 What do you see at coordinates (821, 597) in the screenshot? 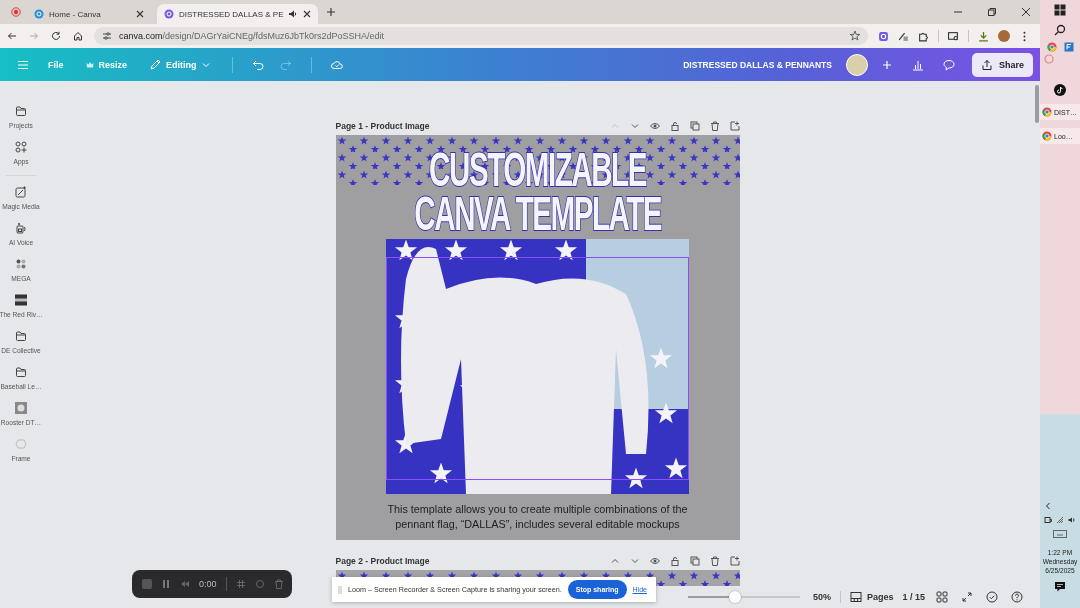
I see `zoom-reading: 50%` at bounding box center [821, 597].